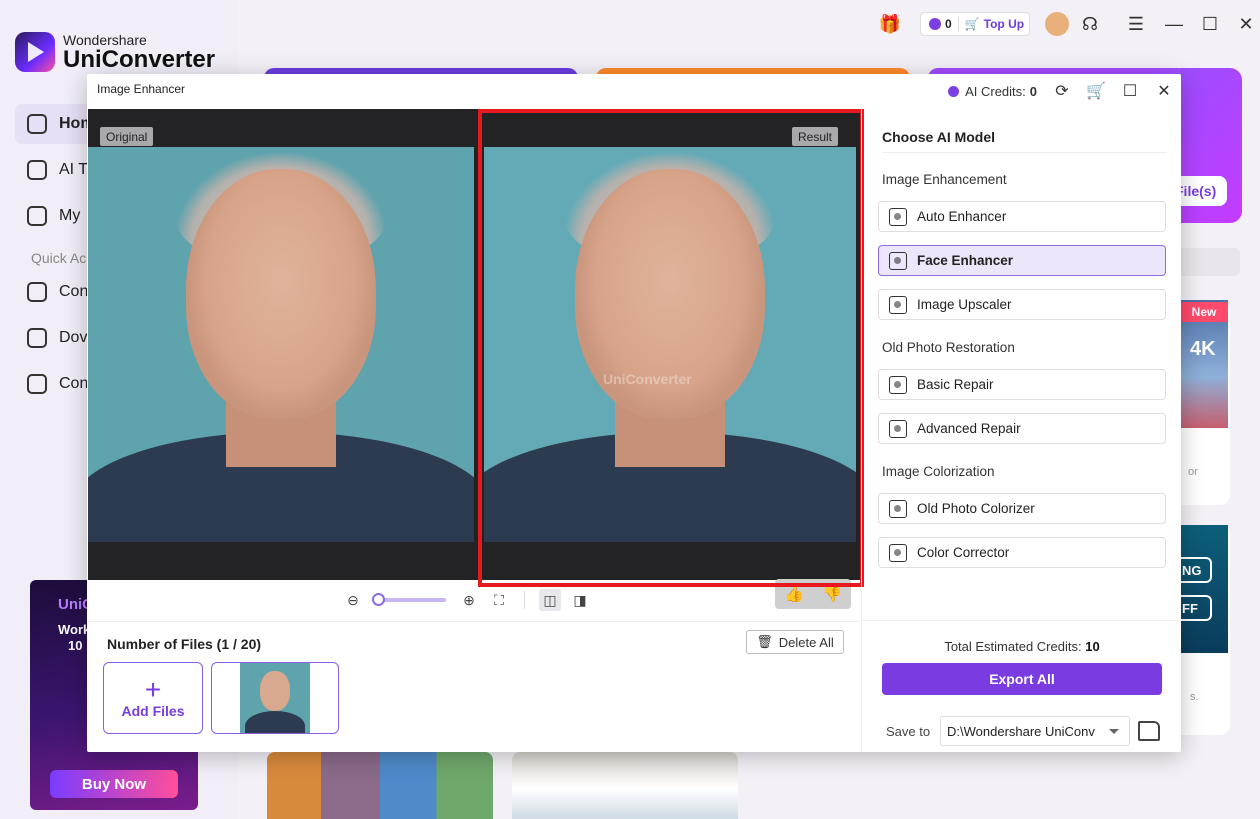 This screenshot has width=1260, height=819. Describe the element at coordinates (35, 52) in the screenshot. I see `uniconverter-logo-icon` at that location.